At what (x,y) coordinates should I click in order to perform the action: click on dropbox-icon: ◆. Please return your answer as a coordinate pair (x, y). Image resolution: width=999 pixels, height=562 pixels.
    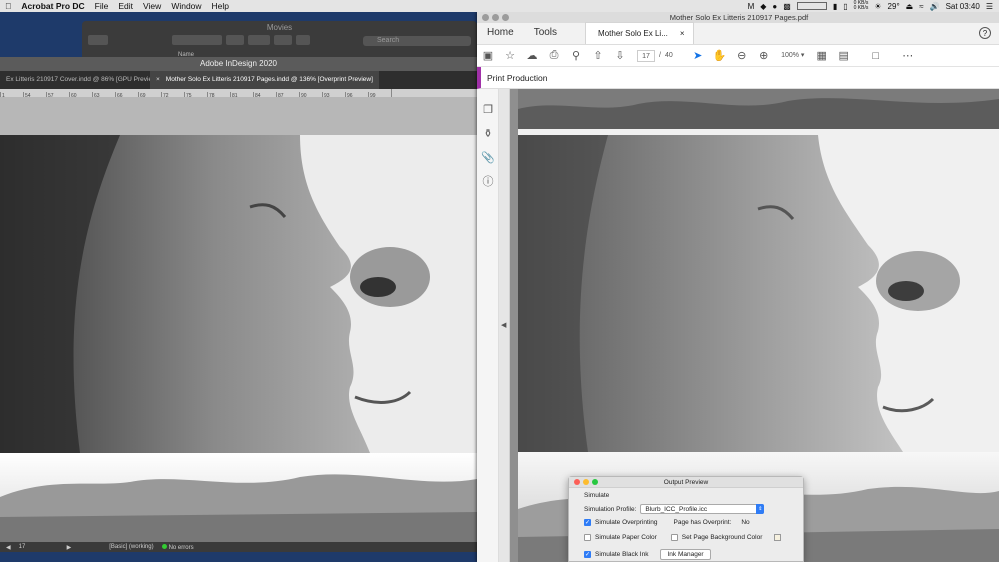
    Looking at the image, I should click on (763, 6).